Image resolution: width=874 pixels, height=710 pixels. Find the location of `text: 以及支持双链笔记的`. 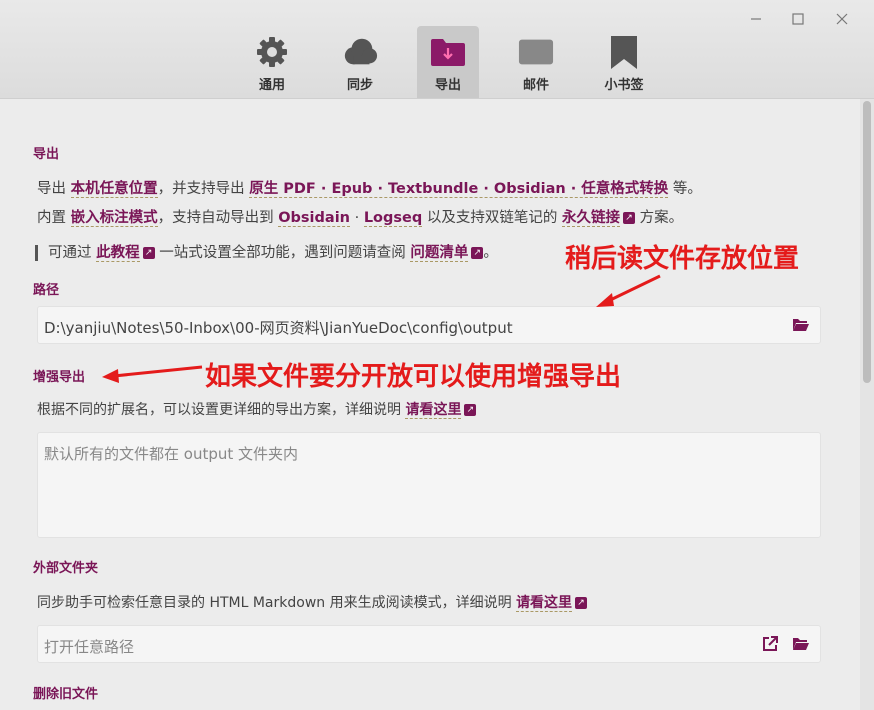

text: 以及支持双链笔记的 is located at coordinates (492, 218).